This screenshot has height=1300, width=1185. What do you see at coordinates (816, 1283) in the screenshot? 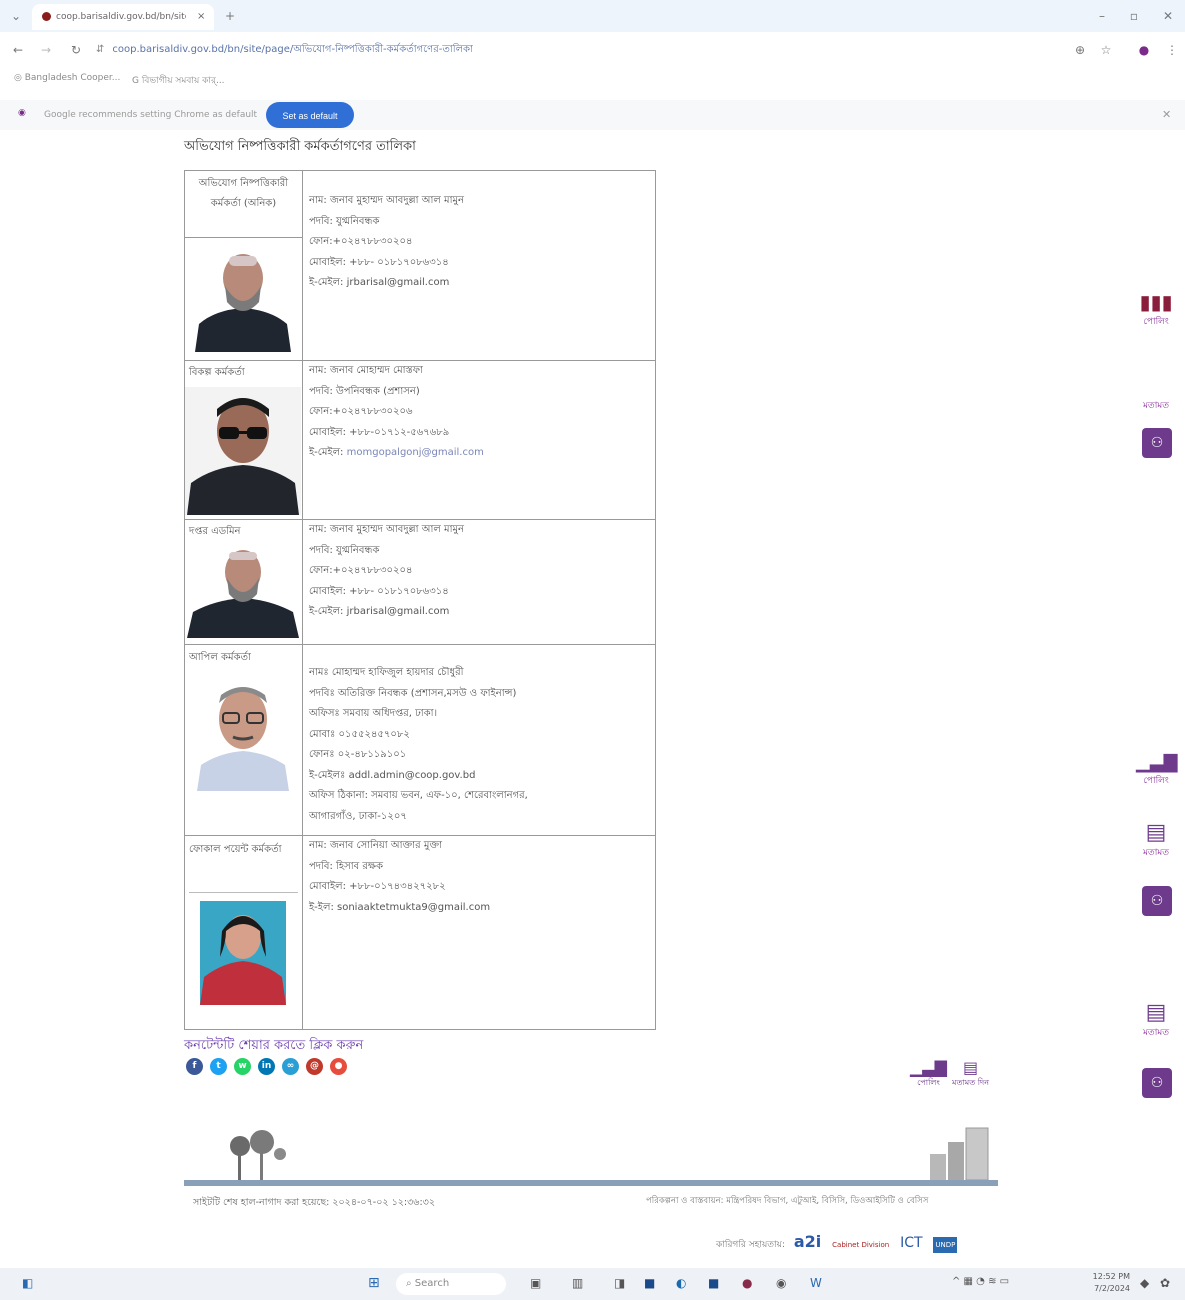
I see `word-icon: W` at bounding box center [816, 1283].